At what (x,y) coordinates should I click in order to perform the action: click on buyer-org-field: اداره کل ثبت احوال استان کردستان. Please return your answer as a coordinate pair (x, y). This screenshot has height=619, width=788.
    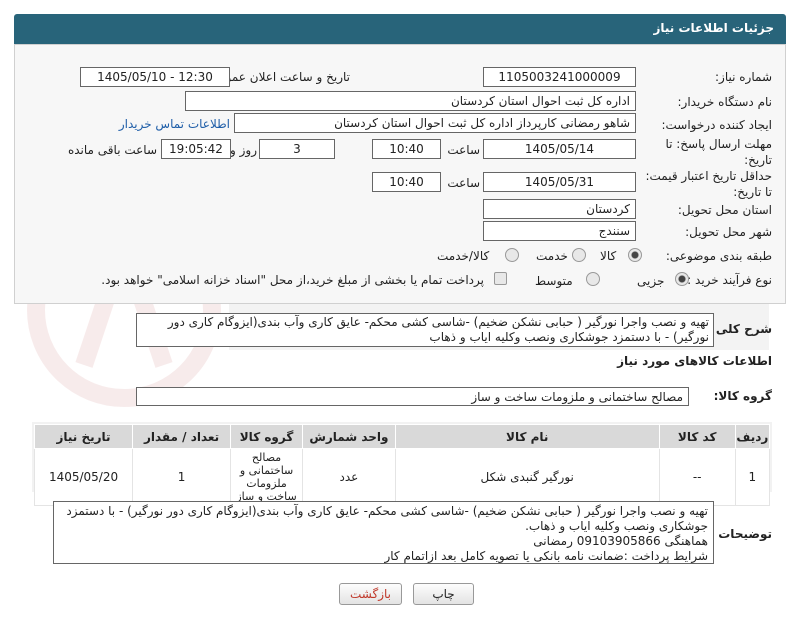
    Looking at the image, I should click on (410, 101).